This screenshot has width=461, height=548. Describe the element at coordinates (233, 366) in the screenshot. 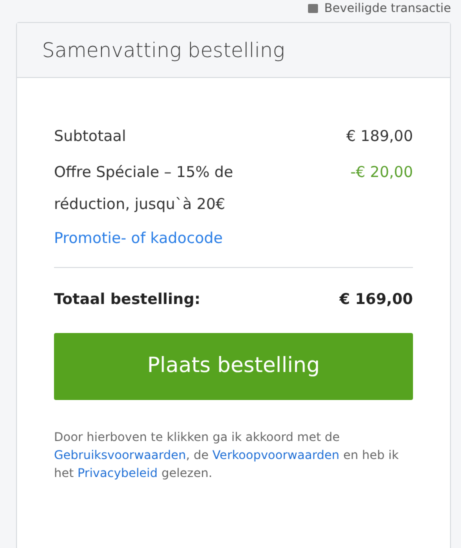

I see `place-order-button: Plaats bestelling` at that location.